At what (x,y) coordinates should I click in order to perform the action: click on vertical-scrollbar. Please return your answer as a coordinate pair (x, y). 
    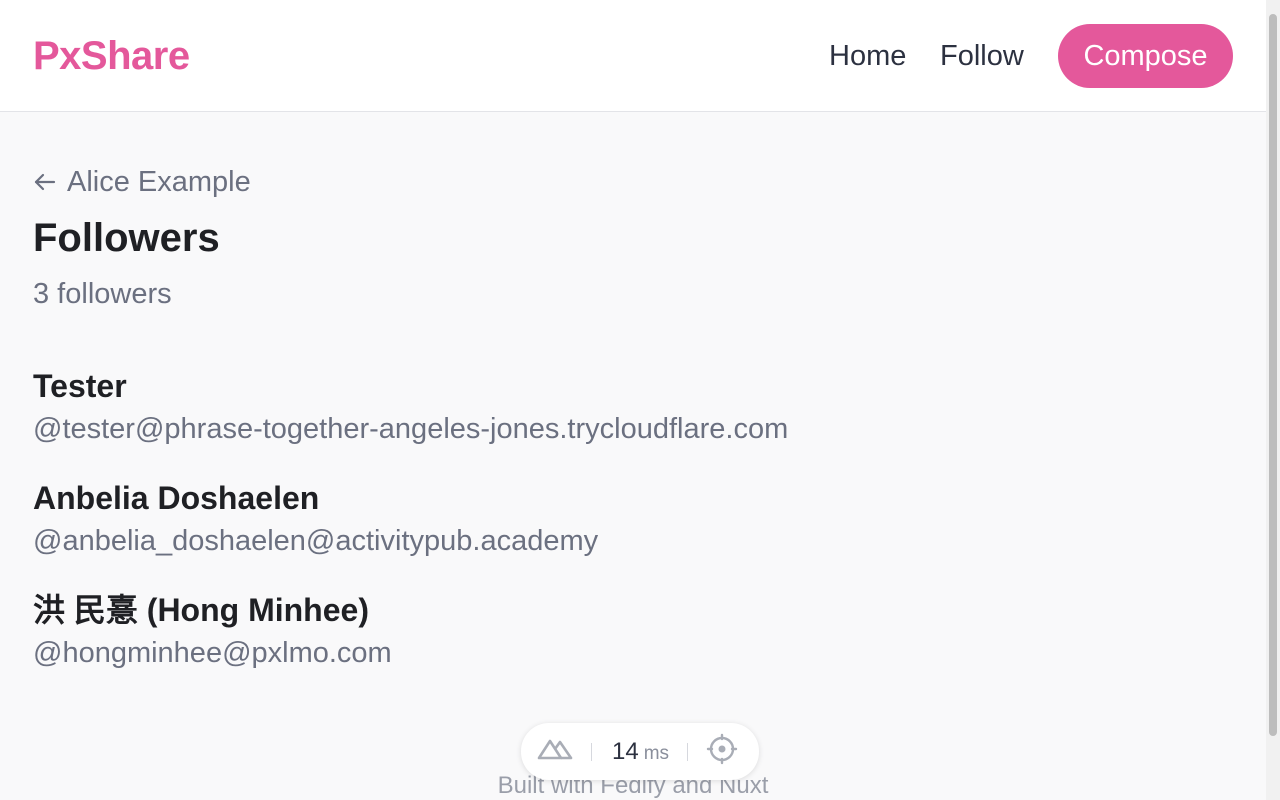
    Looking at the image, I should click on (1273, 400).